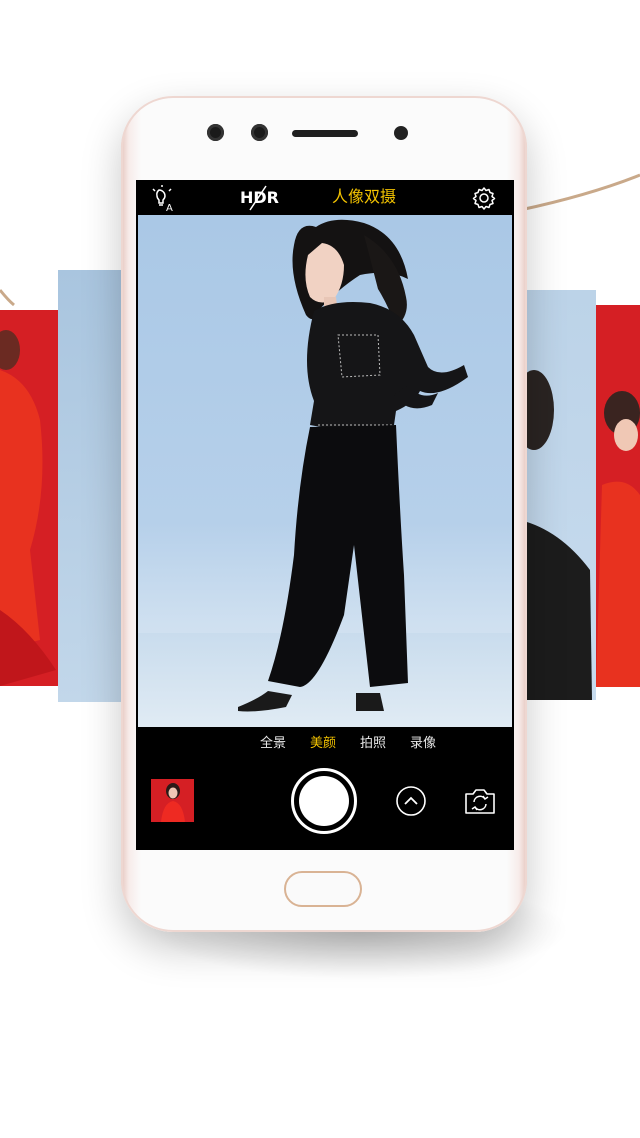  I want to click on background-photo-blue-right, so click(558, 495).